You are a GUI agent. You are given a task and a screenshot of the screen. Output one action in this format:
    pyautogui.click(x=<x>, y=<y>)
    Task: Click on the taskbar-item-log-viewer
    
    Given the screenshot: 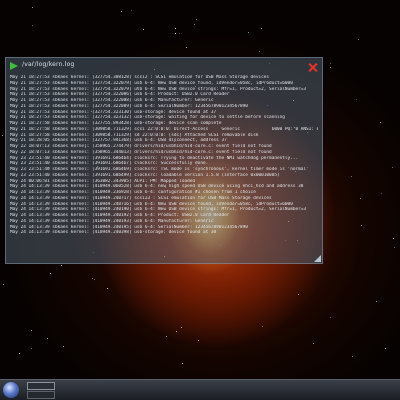 What is the action you would take?
    pyautogui.click(x=41, y=386)
    